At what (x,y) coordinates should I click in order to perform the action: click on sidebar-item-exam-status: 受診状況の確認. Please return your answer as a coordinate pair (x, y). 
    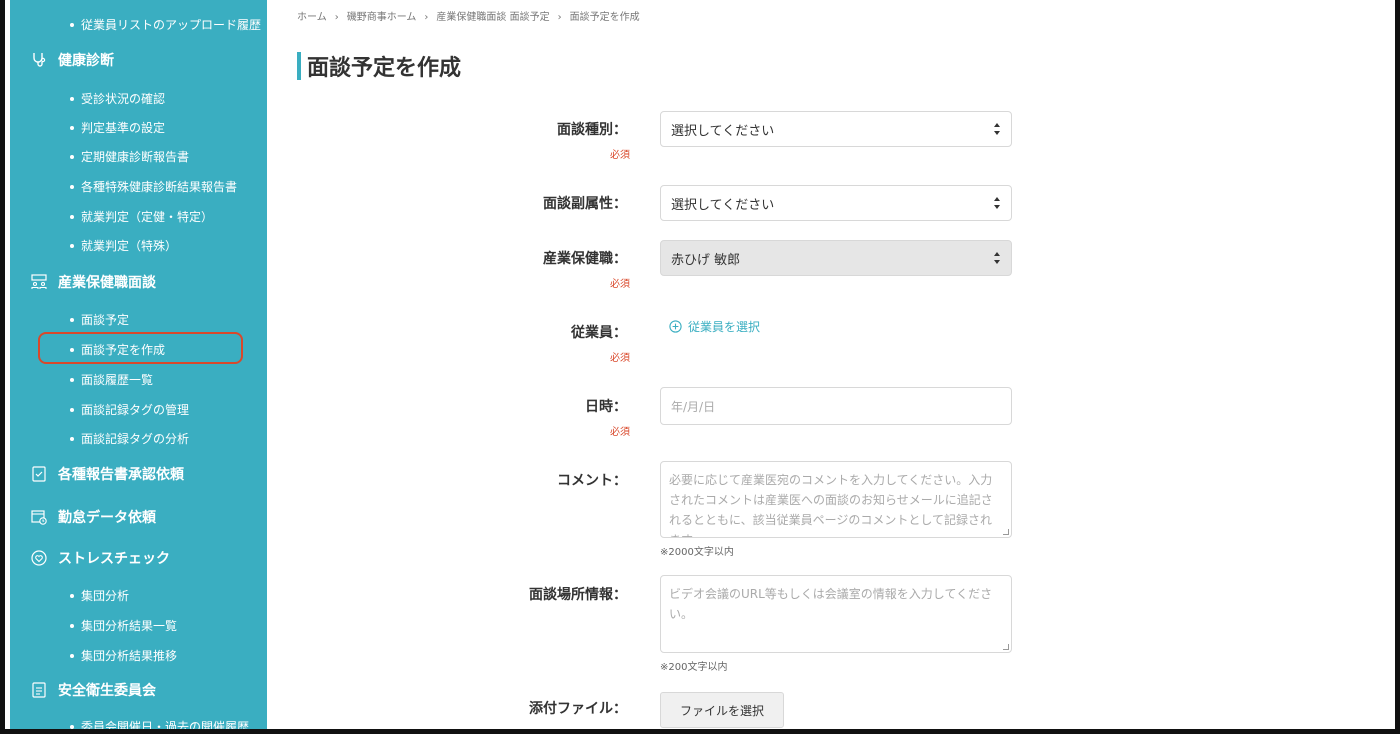
    Looking at the image, I should click on (117, 98).